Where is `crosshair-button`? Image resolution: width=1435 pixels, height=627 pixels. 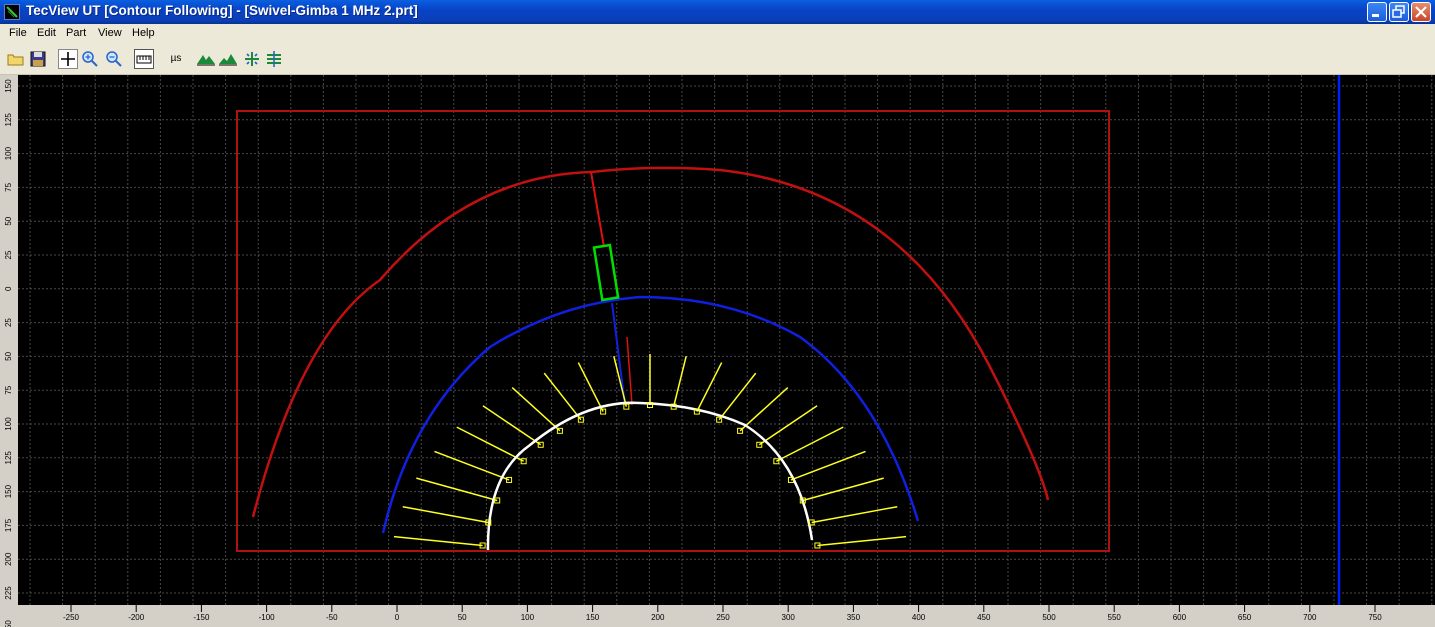
crosshair-button is located at coordinates (68, 59).